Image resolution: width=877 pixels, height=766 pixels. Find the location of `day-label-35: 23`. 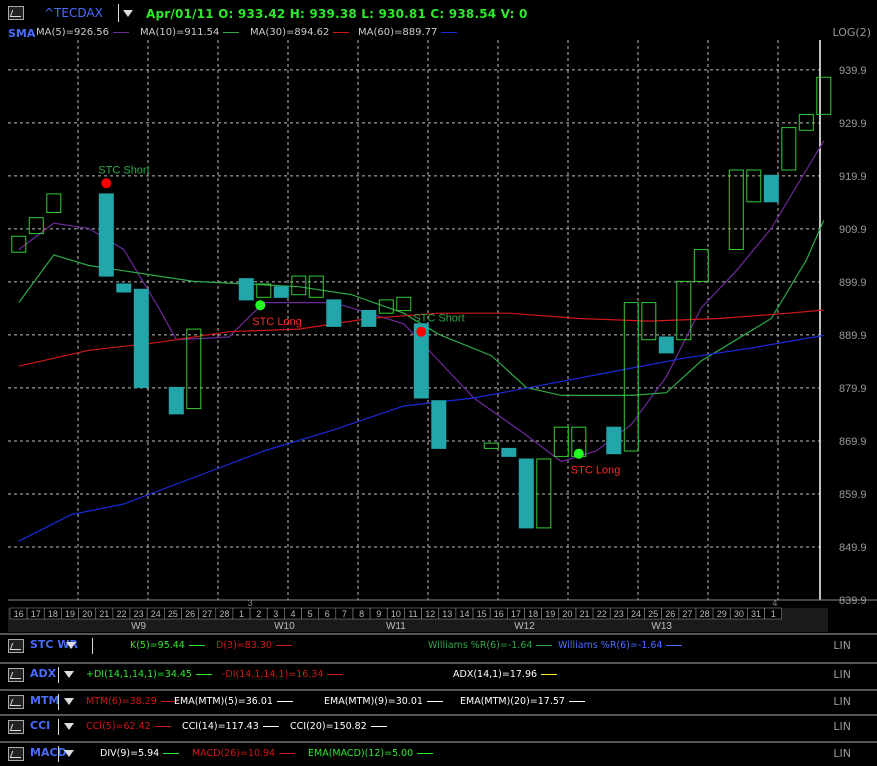

day-label-35: 23 is located at coordinates (619, 614).